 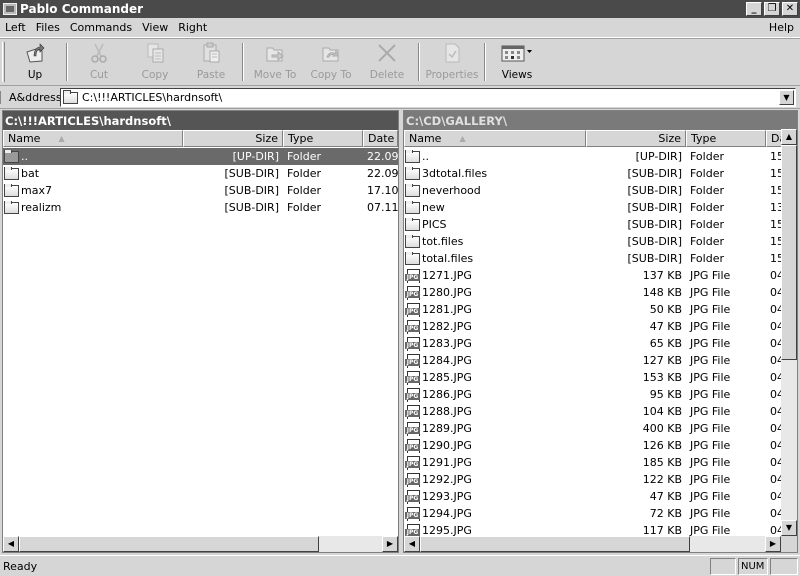 What do you see at coordinates (592, 377) in the screenshot?
I see `file-row: JPG 1285.JPG 153 KB JPG File 04` at bounding box center [592, 377].